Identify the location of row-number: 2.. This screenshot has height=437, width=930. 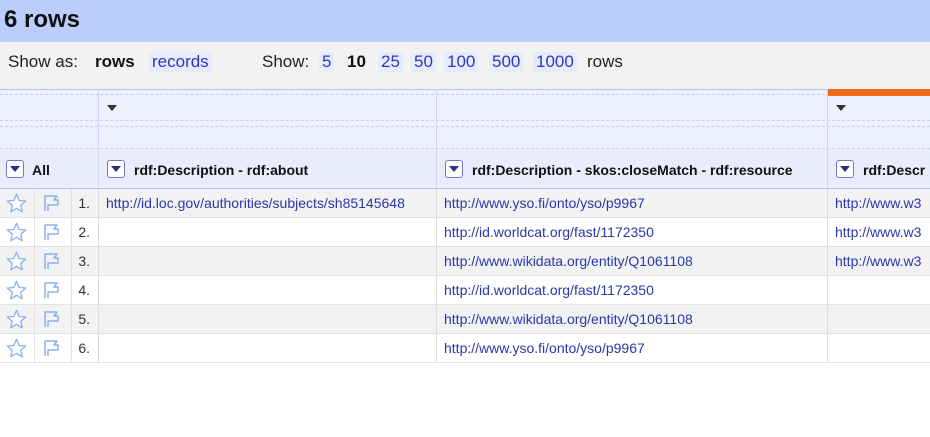
(84, 232).